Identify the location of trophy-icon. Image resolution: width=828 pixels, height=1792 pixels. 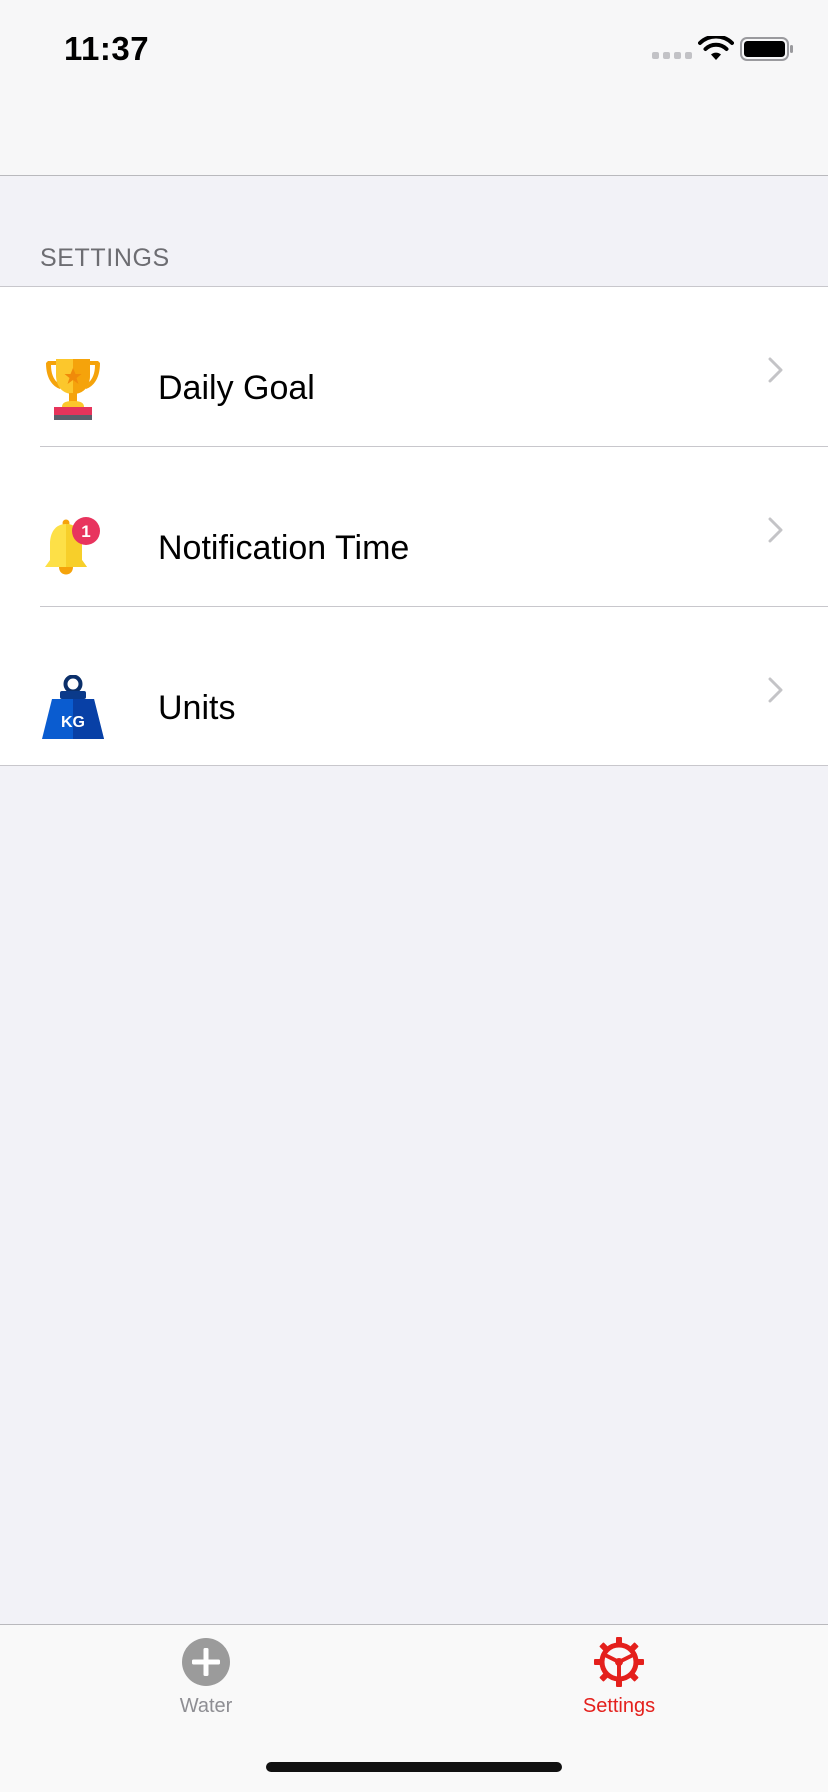
(73, 389).